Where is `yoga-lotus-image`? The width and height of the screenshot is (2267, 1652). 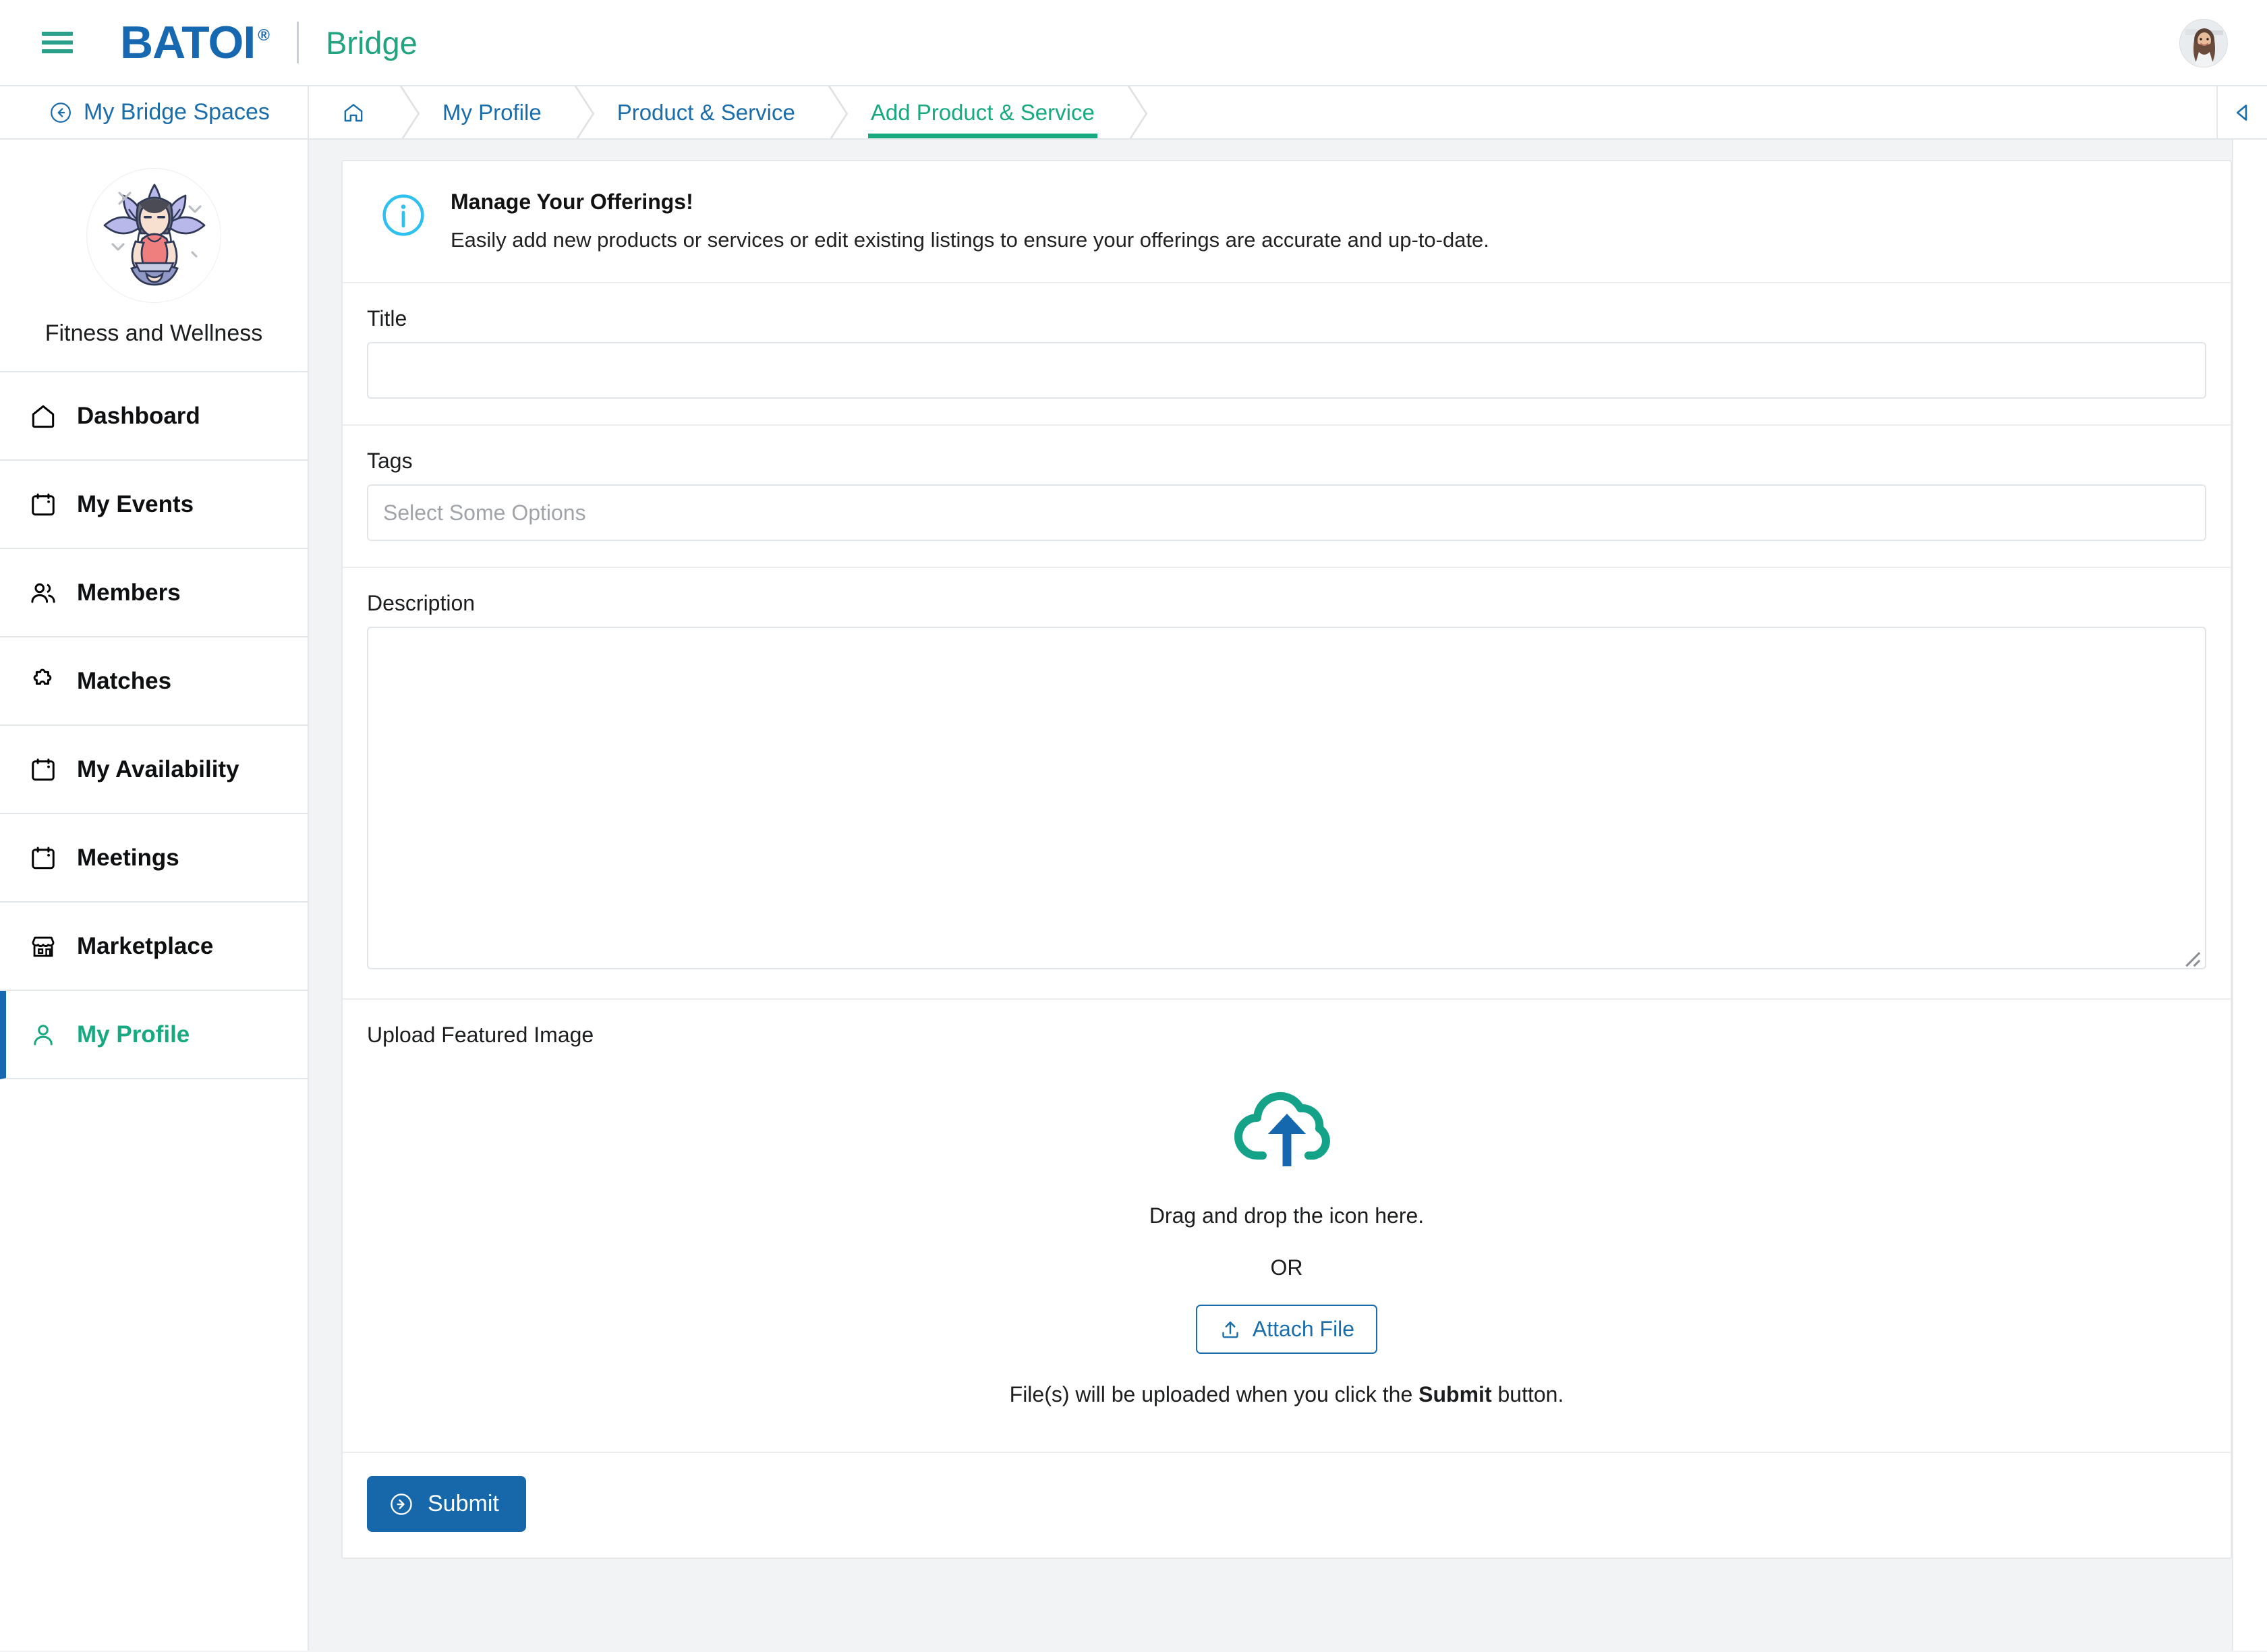 yoga-lotus-image is located at coordinates (154, 236).